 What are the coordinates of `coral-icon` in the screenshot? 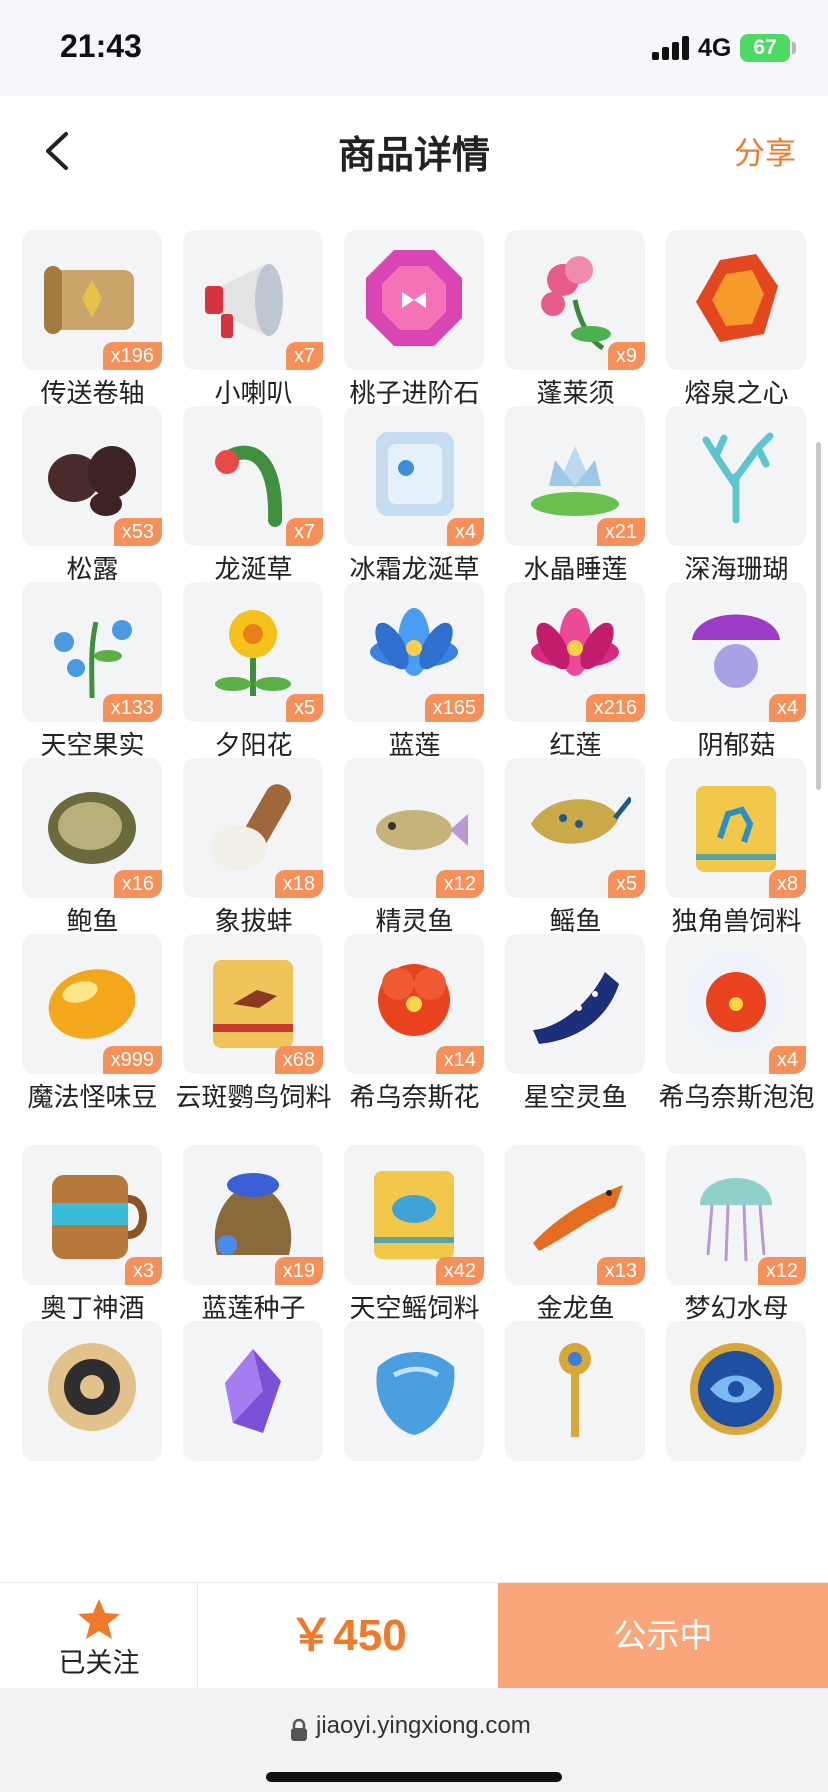 It's located at (738, 478).